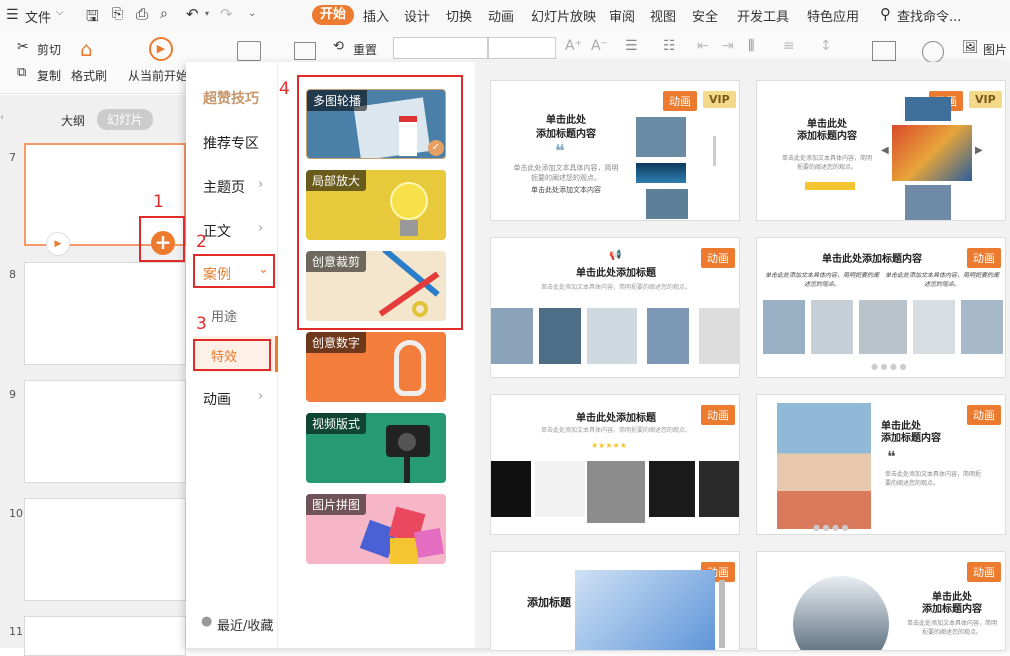  Describe the element at coordinates (23, 47) in the screenshot. I see `scissors-icon: ✂` at that location.